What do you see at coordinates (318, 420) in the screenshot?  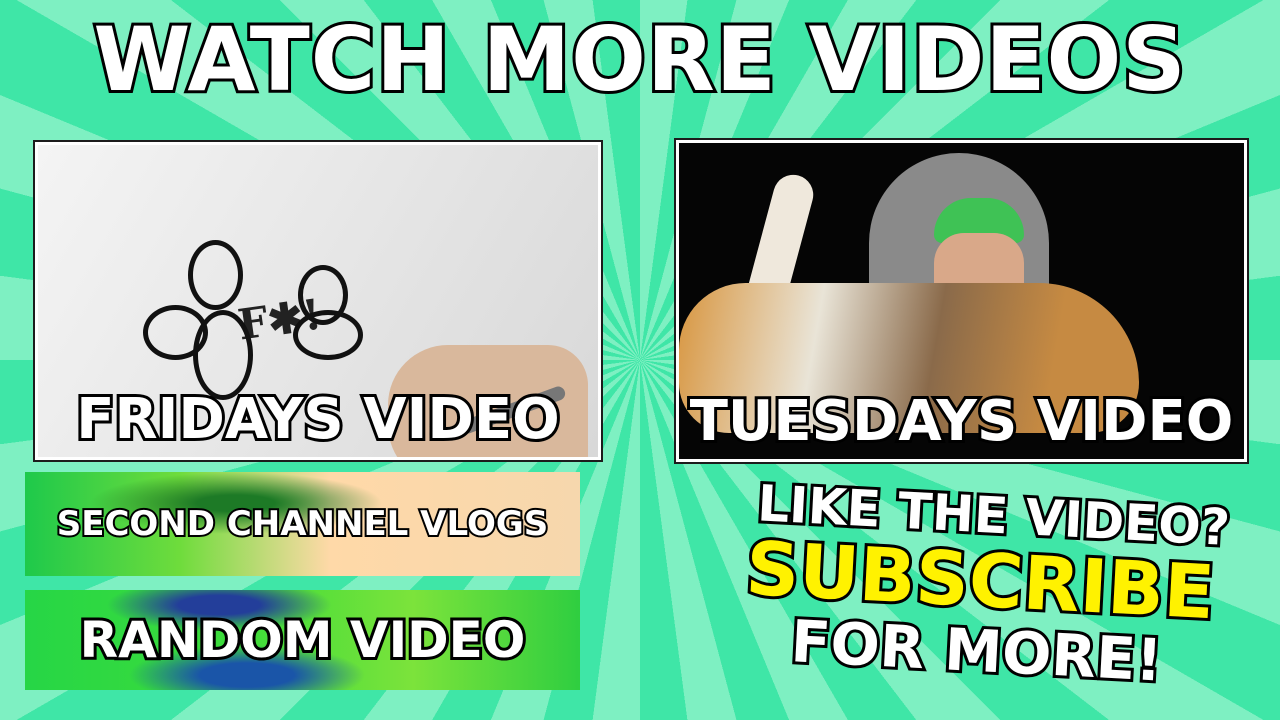 I see `thumbnail-label: FRIDAYS VIDEO` at bounding box center [318, 420].